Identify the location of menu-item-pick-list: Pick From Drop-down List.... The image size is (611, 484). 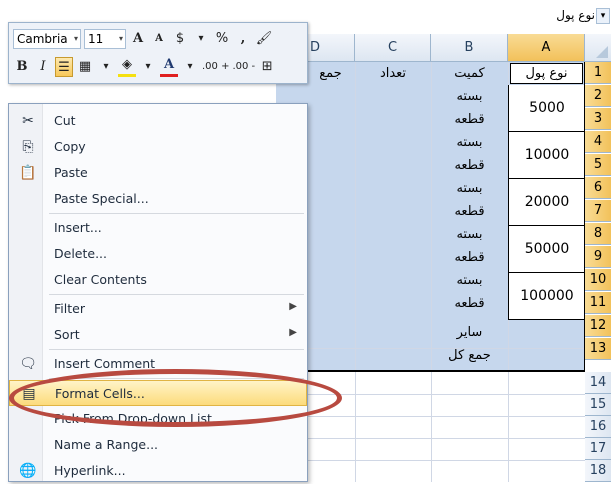
(158, 419).